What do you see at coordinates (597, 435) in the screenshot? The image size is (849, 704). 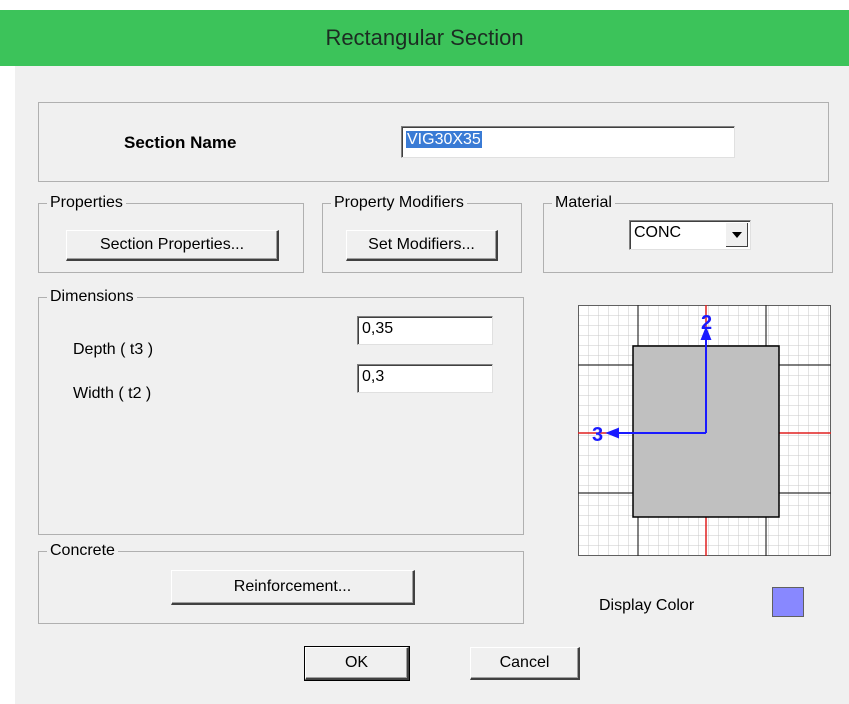 I see `axis-3-label: 3` at bounding box center [597, 435].